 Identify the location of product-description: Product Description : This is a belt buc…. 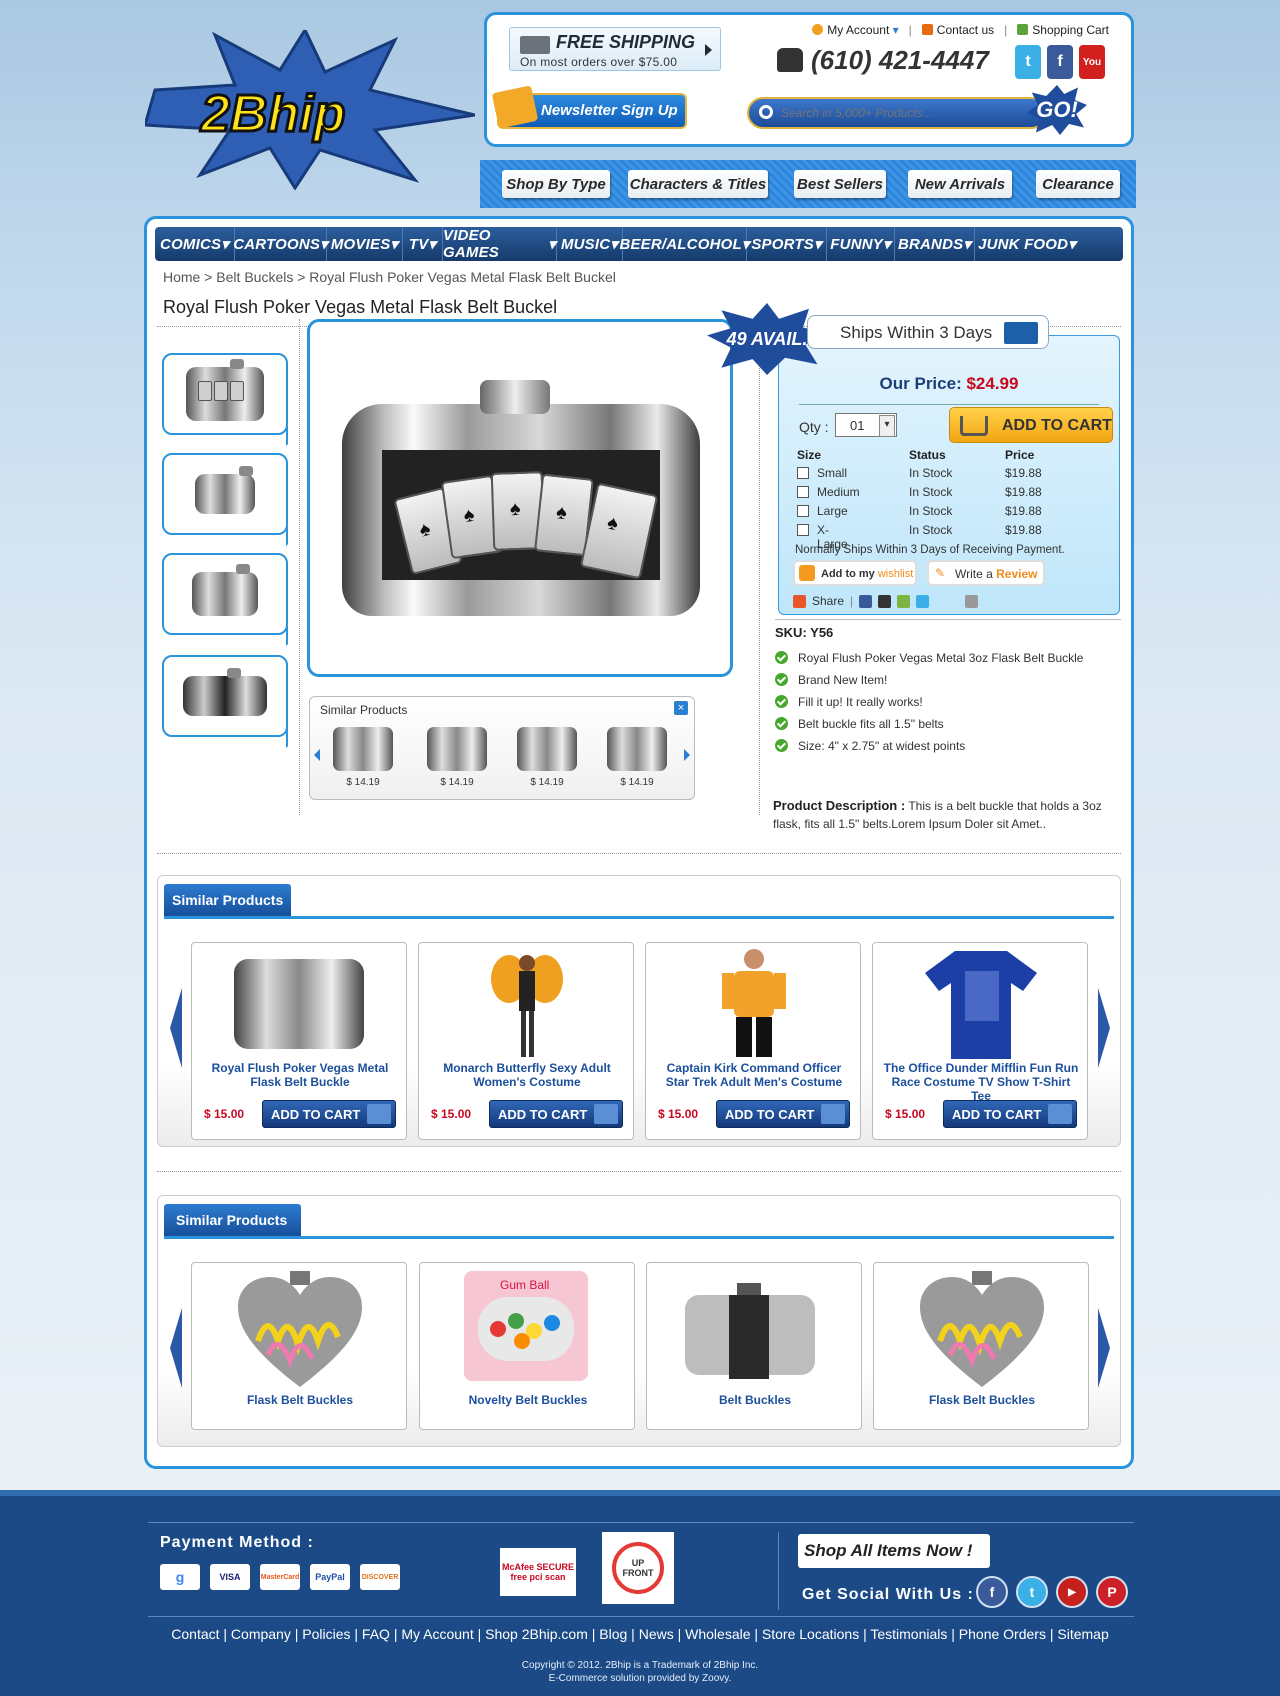
(948, 815).